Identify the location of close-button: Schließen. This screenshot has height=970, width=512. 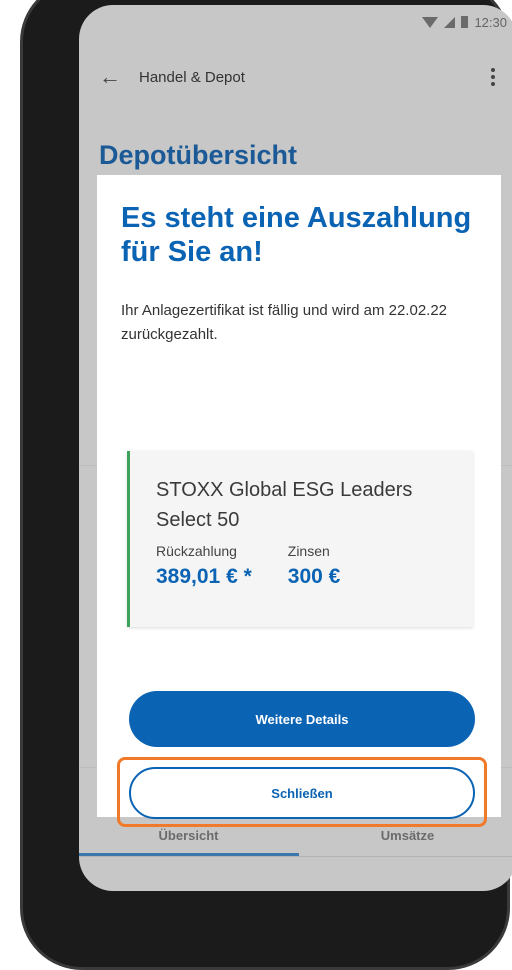
(302, 793).